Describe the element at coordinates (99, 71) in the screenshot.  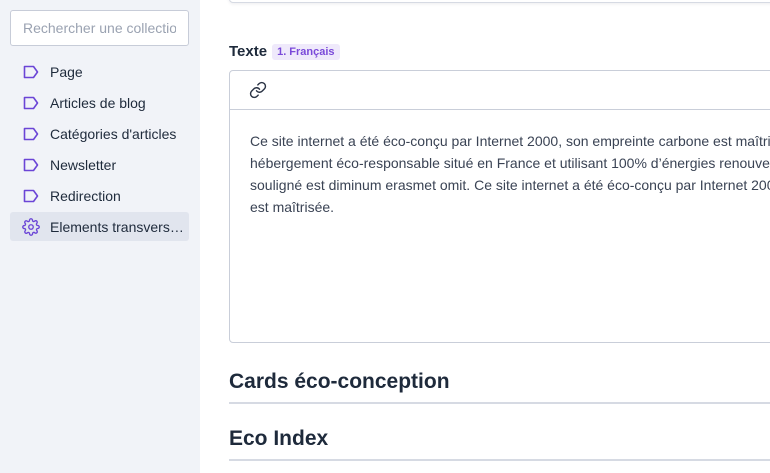
I see `sidebar-item-page: Page` at that location.